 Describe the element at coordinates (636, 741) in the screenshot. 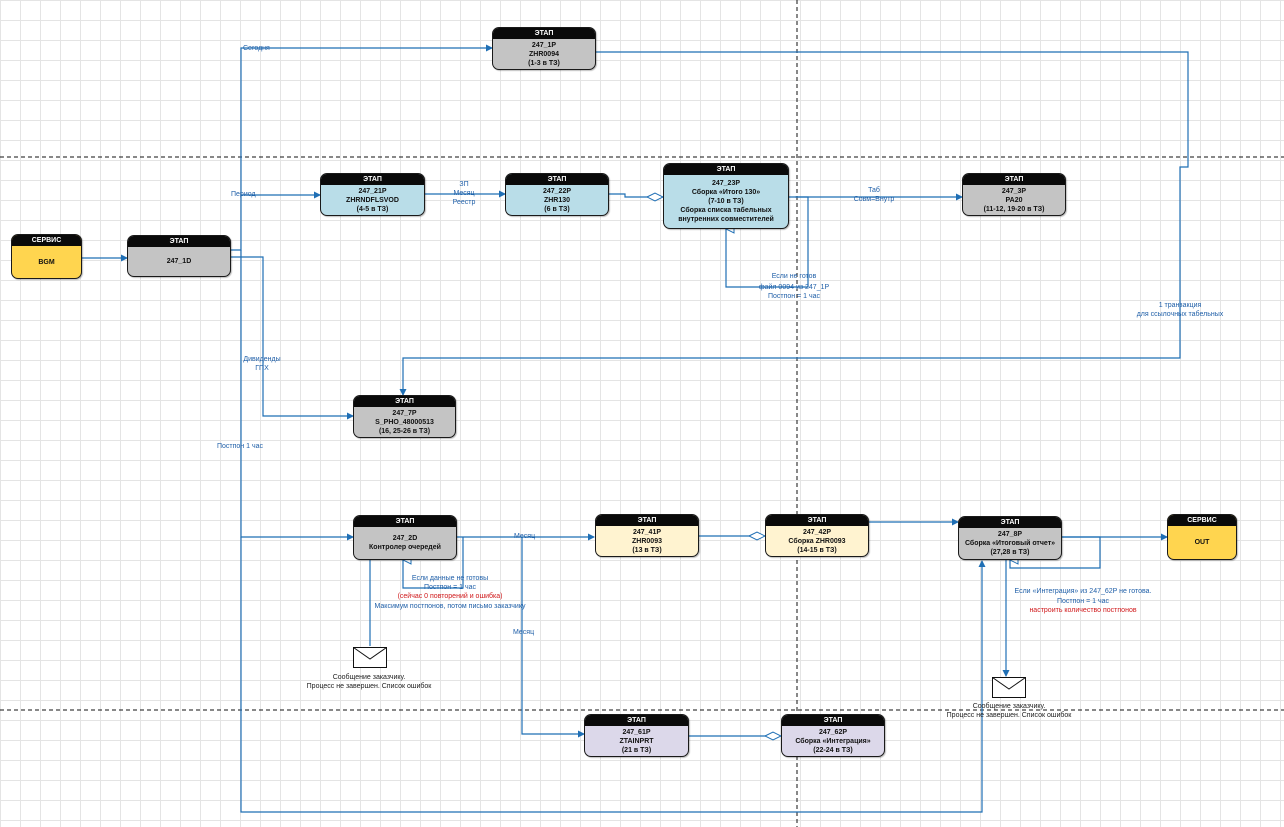

I see `node-line: ZTAINPRT` at that location.